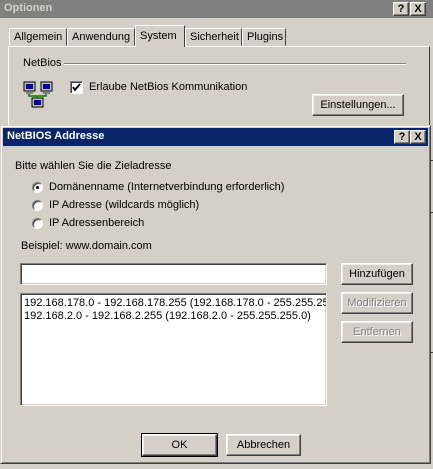 Image resolution: width=433 pixels, height=469 pixels. What do you see at coordinates (56, 136) in the screenshot?
I see `dialog-title: NetBIOS Addresse` at bounding box center [56, 136].